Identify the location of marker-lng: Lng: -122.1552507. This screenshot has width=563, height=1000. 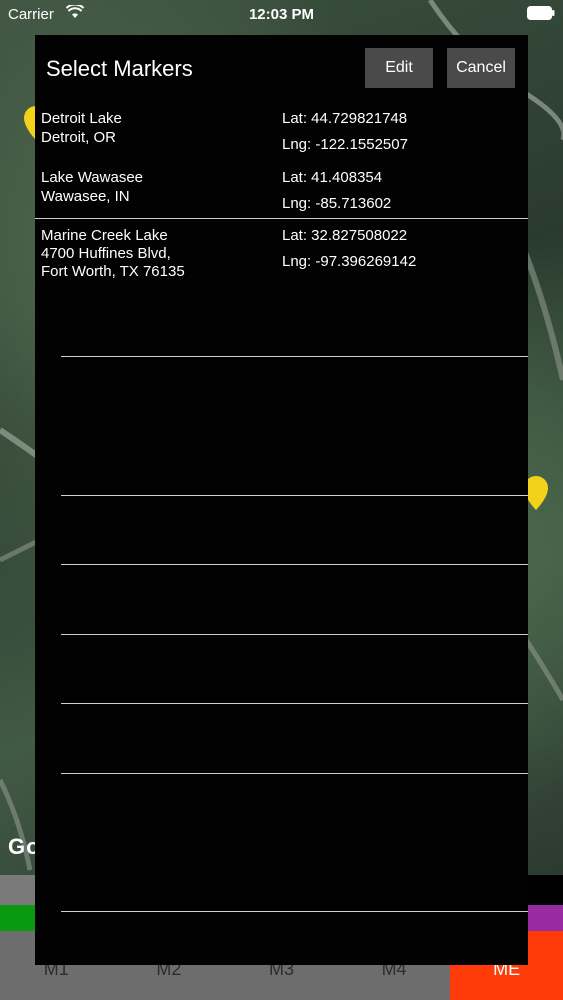
(345, 144).